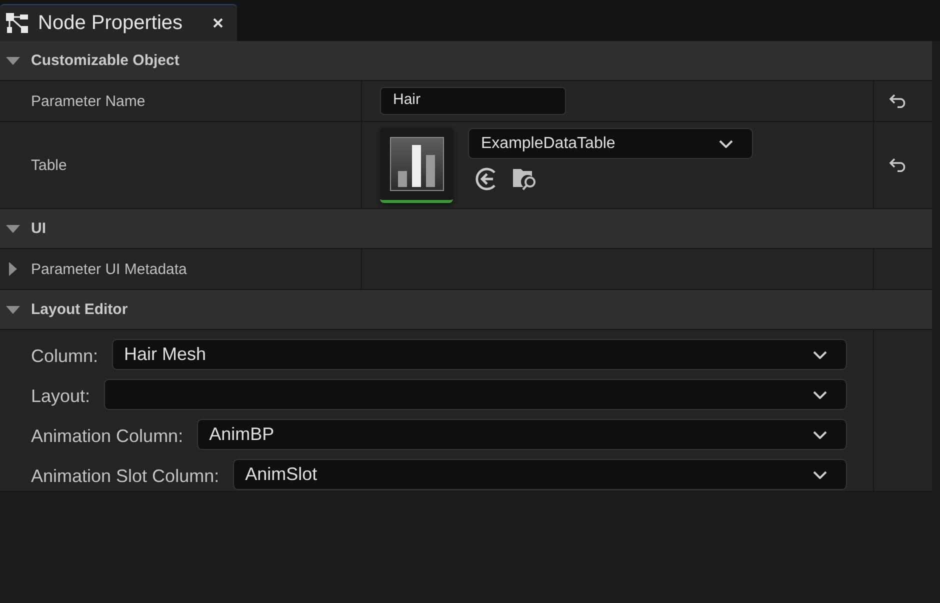 The image size is (940, 603). What do you see at coordinates (109, 269) in the screenshot?
I see `property-label: Parameter UI Metadata` at bounding box center [109, 269].